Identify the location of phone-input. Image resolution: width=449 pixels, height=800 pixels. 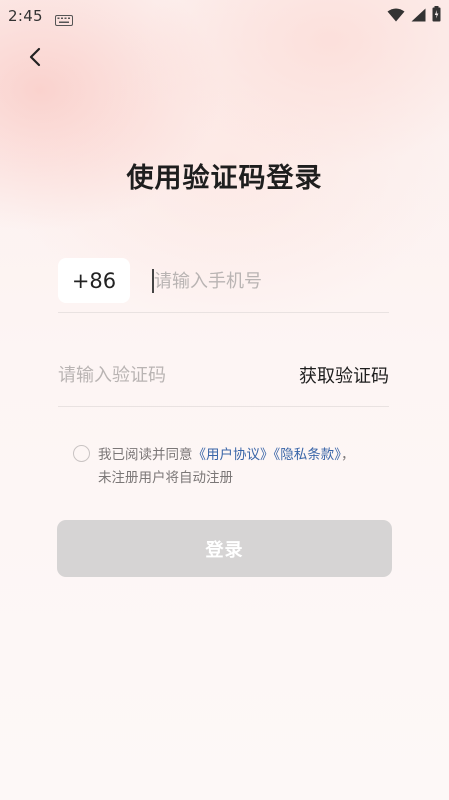
(265, 281).